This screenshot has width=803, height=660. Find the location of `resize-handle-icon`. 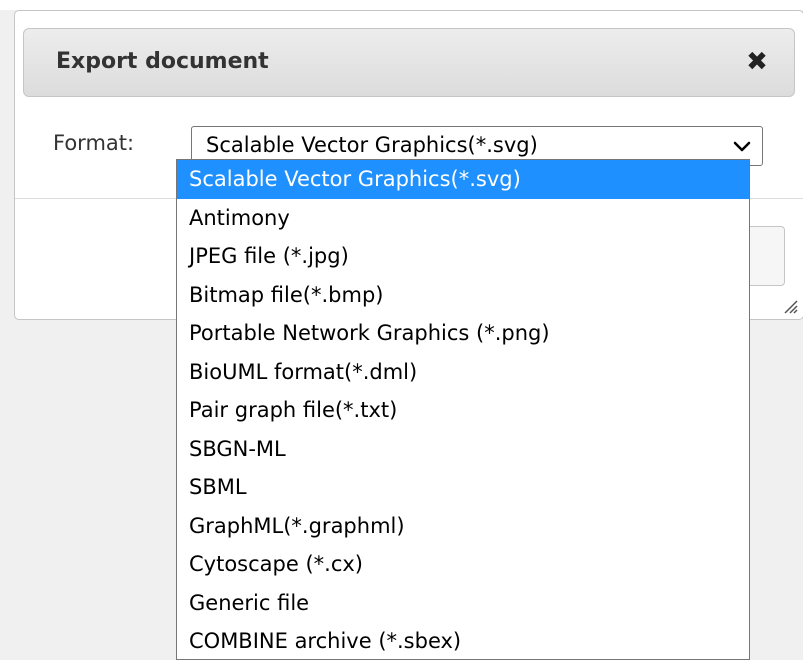

resize-handle-icon is located at coordinates (789, 305).